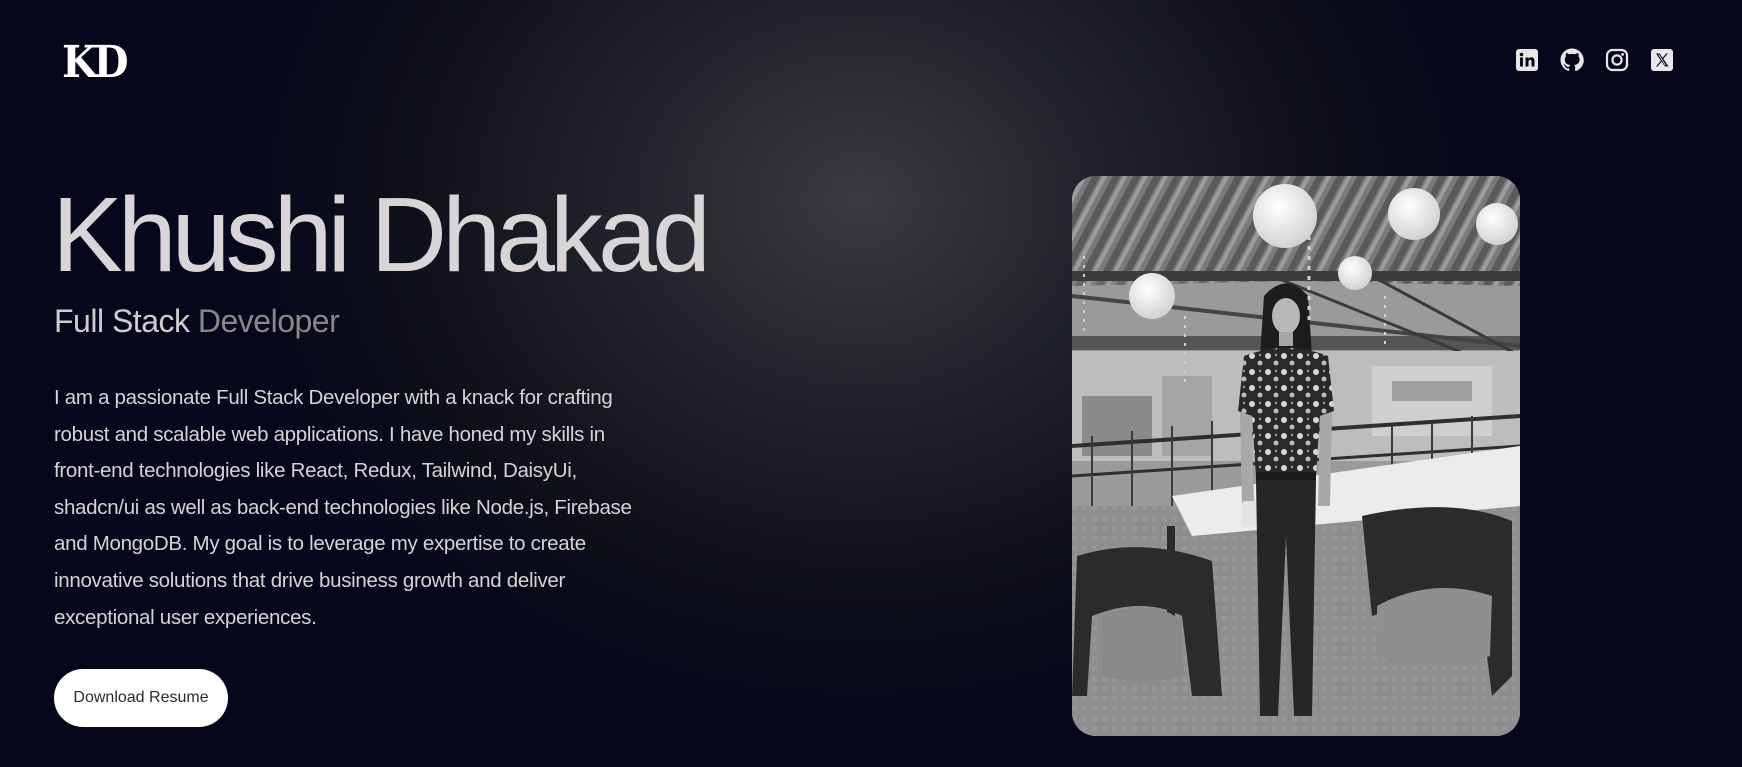 The width and height of the screenshot is (1742, 767). I want to click on instagram-icon, so click(1617, 60).